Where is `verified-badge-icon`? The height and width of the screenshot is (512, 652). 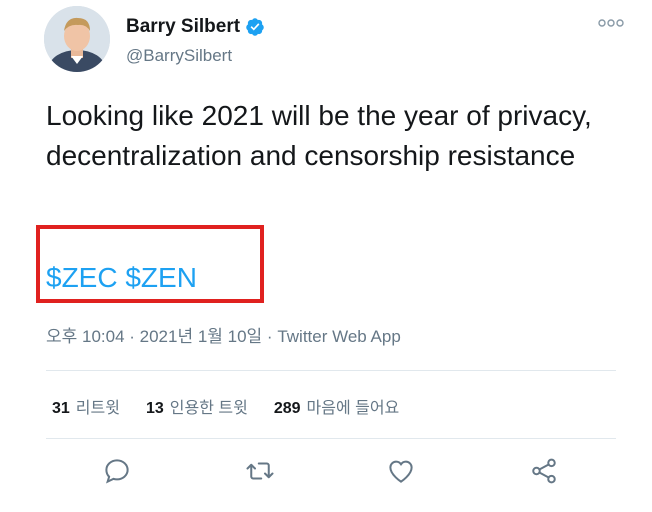
verified-badge-icon is located at coordinates (255, 27).